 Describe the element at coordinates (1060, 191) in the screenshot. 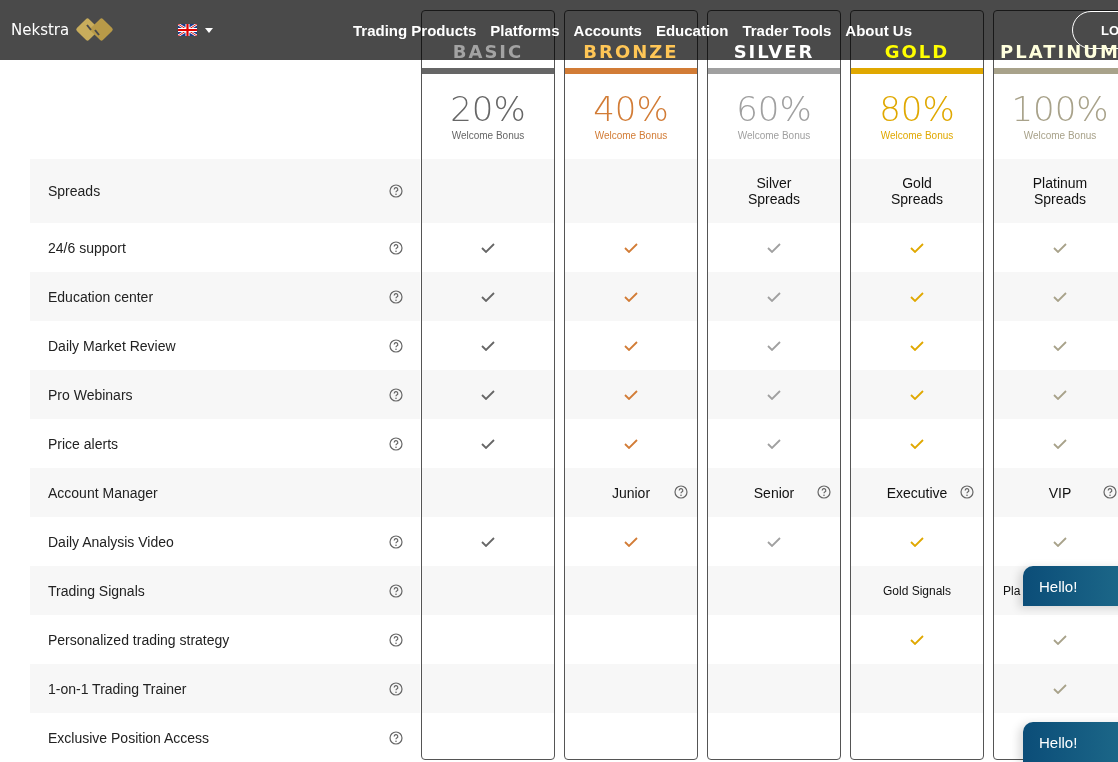

I see `cell-text: Platinum Spreads` at that location.